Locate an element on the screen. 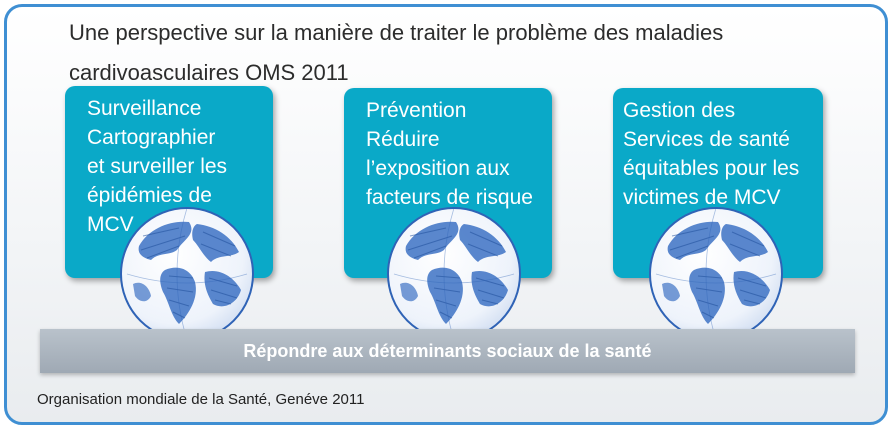 This screenshot has height=431, width=896. card-line: et surveiller les is located at coordinates (157, 166).